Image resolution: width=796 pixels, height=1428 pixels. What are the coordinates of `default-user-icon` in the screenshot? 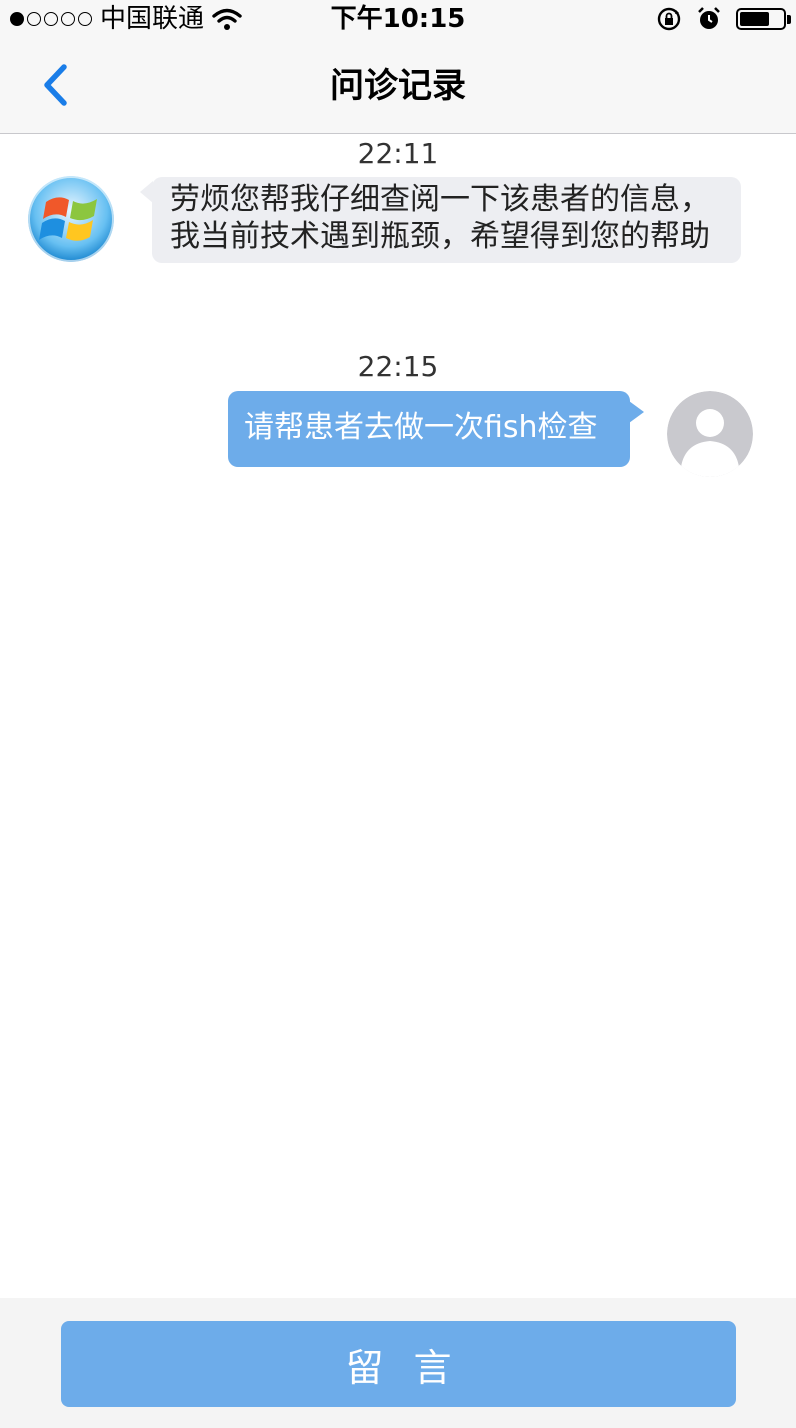 It's located at (710, 434).